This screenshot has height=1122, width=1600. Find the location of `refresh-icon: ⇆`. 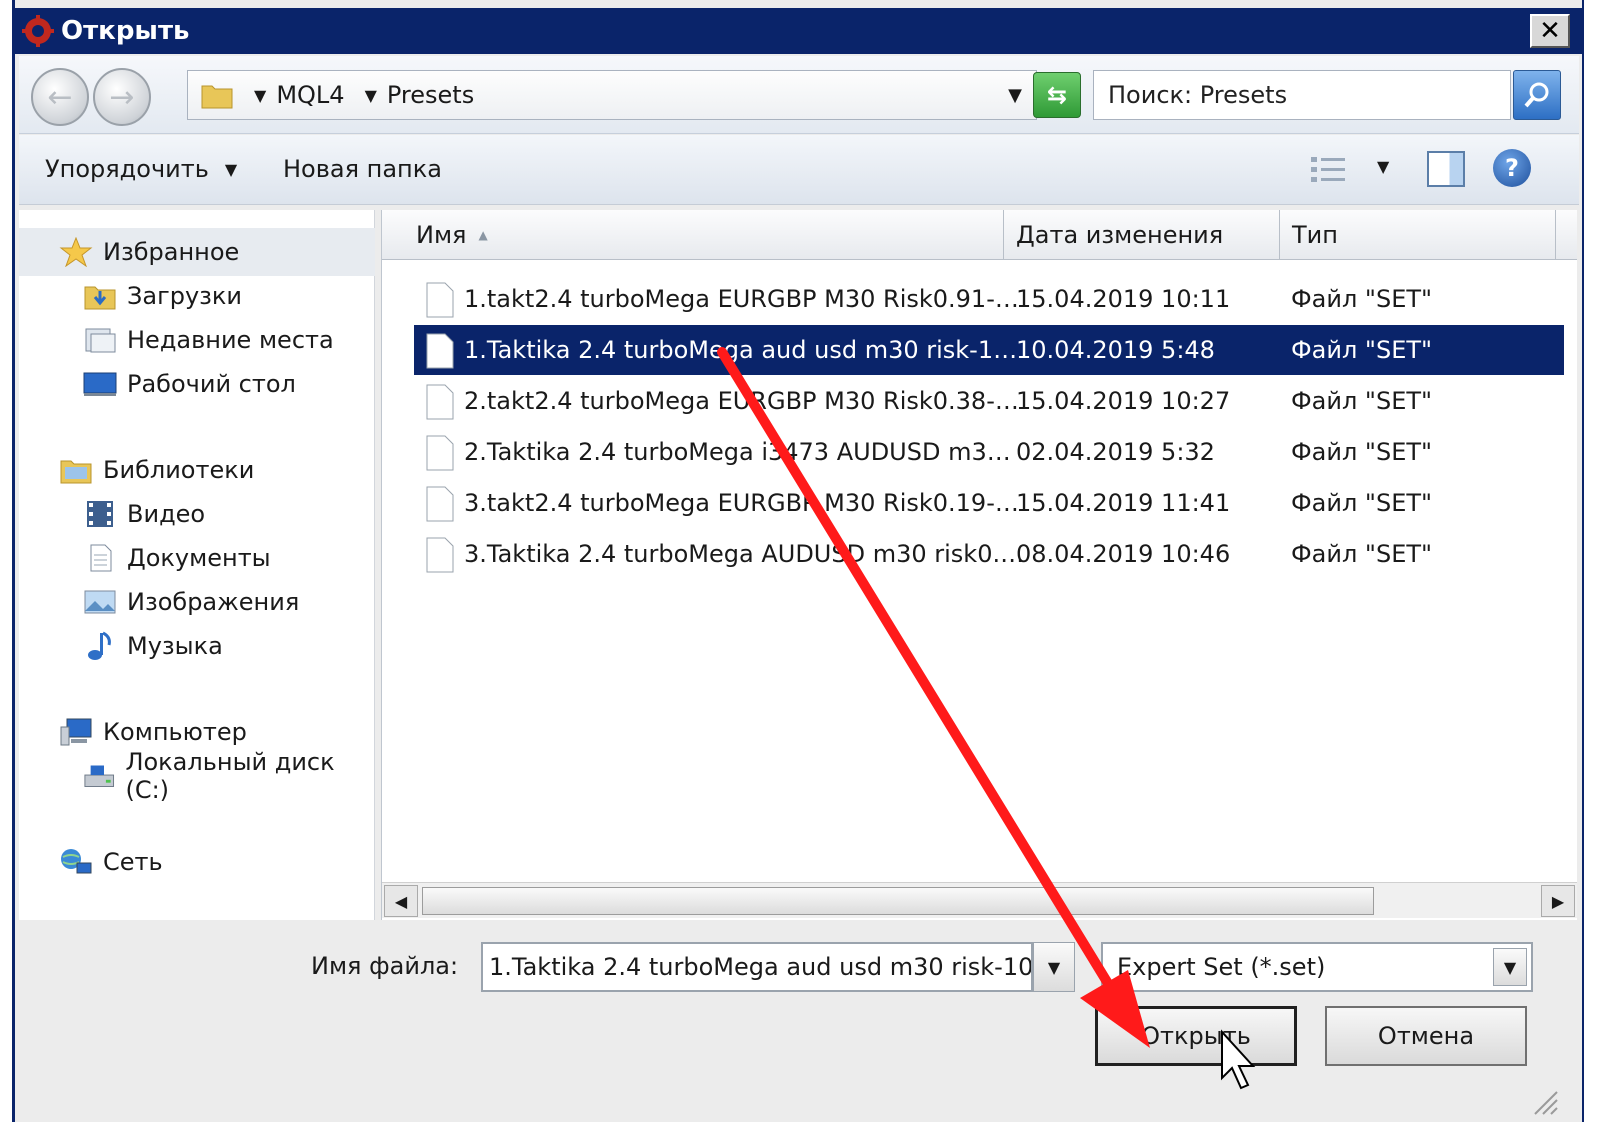

refresh-icon: ⇆ is located at coordinates (1057, 95).